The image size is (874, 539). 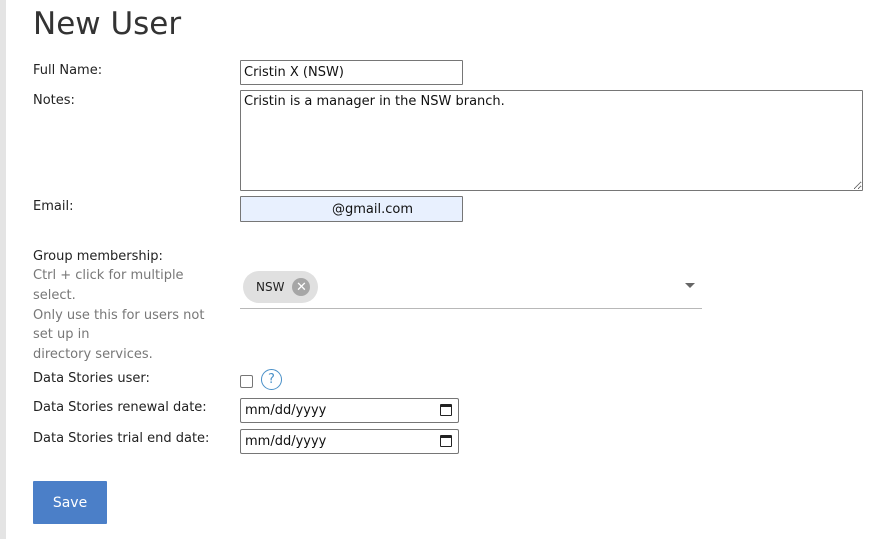 What do you see at coordinates (70, 502) in the screenshot?
I see `save-button: Save` at bounding box center [70, 502].